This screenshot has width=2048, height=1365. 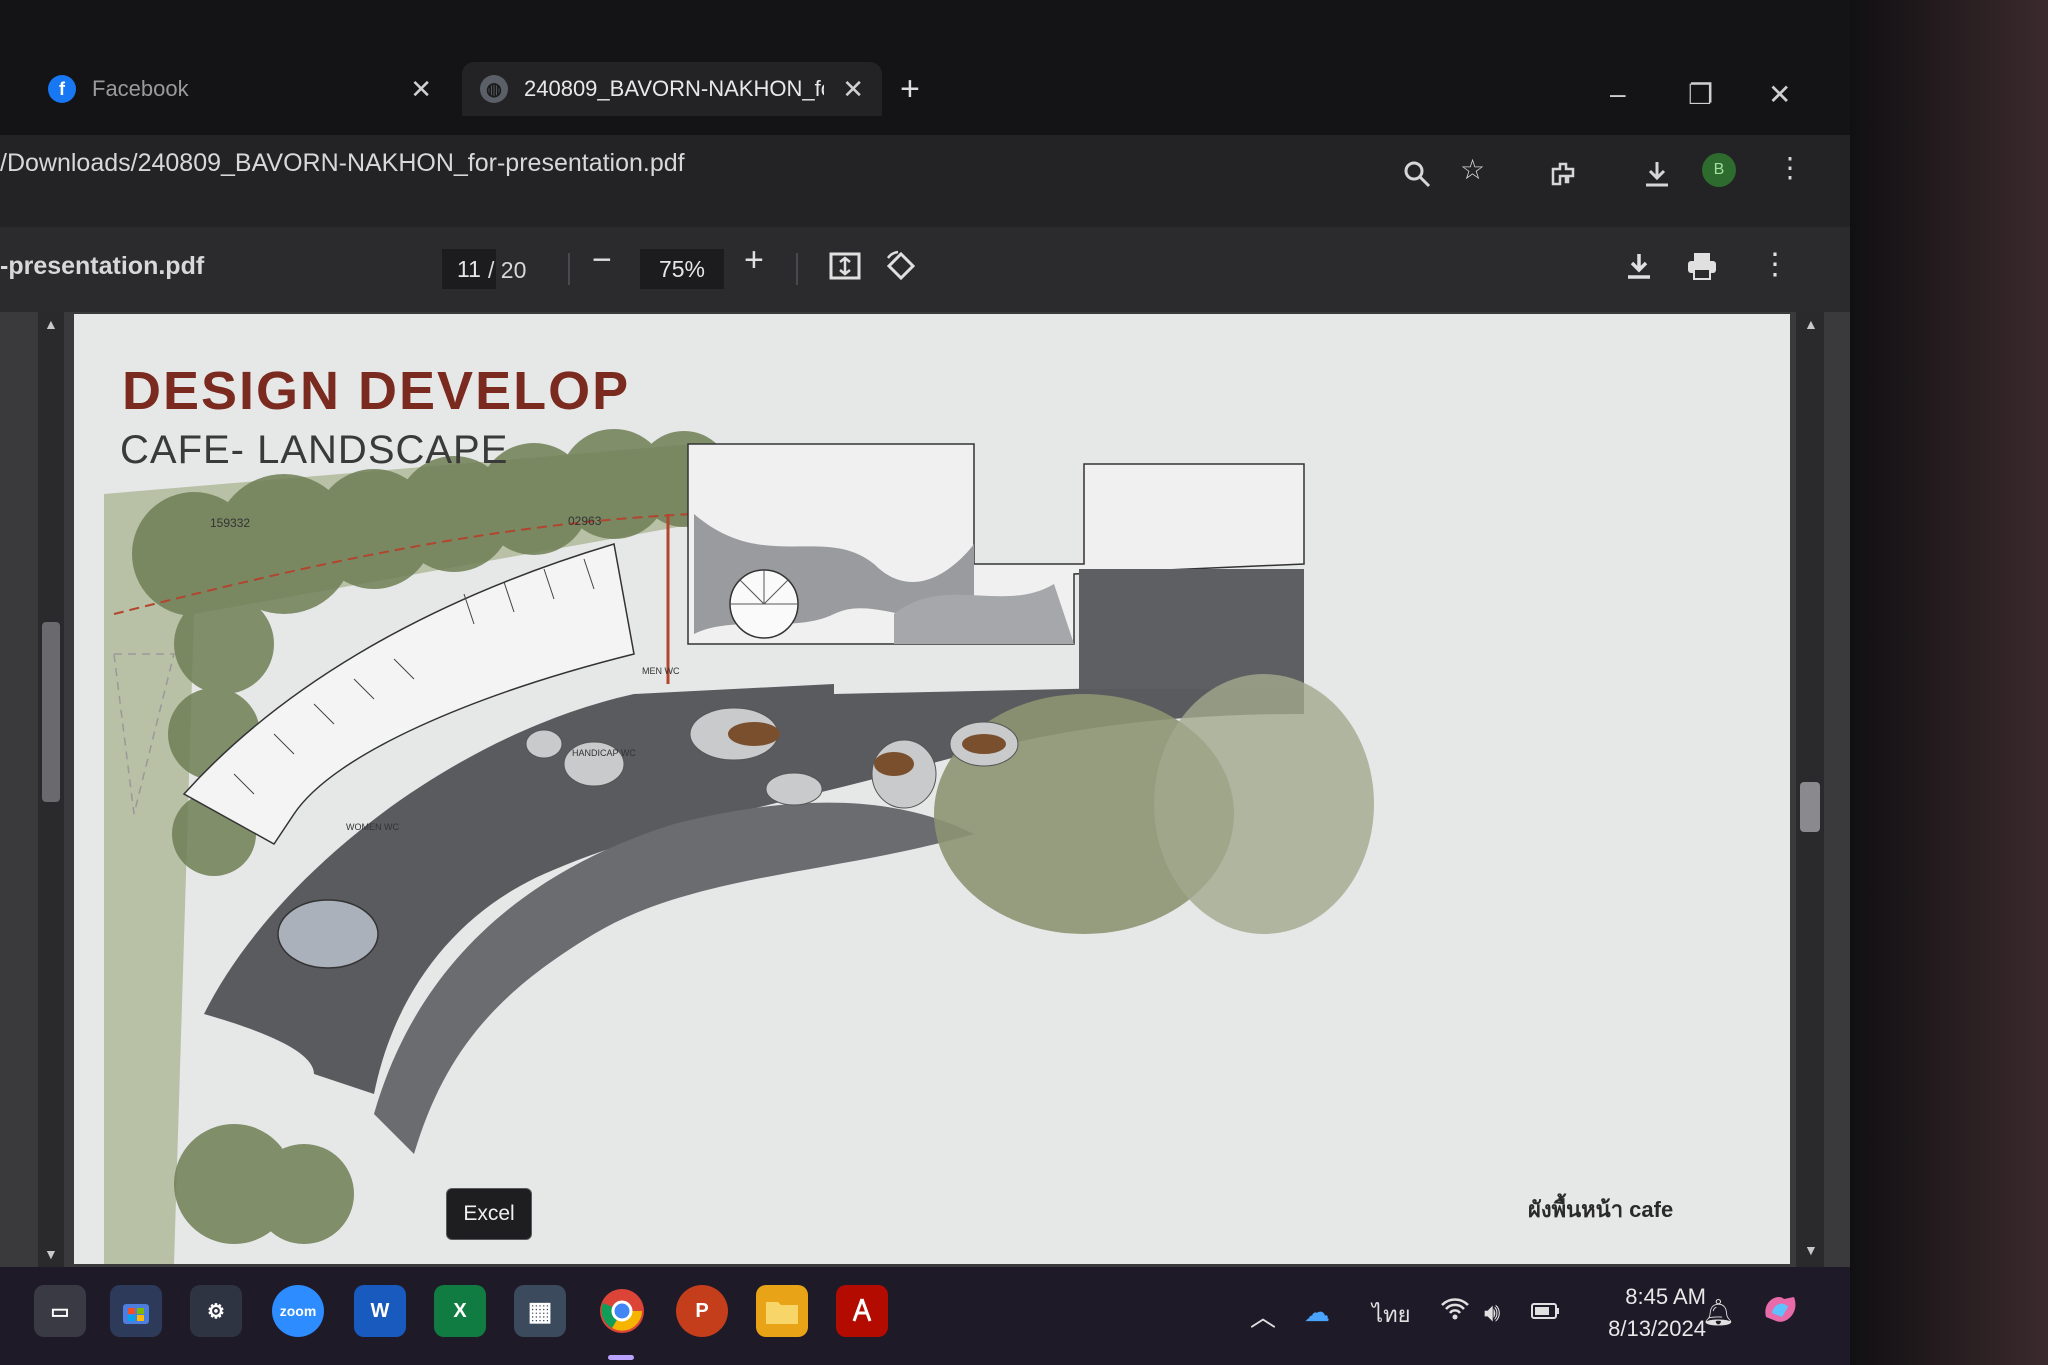 What do you see at coordinates (925, 269) in the screenshot?
I see `pdf-toolbar: -presentation.pdf 11 / 20 − 75% + ⋮` at bounding box center [925, 269].